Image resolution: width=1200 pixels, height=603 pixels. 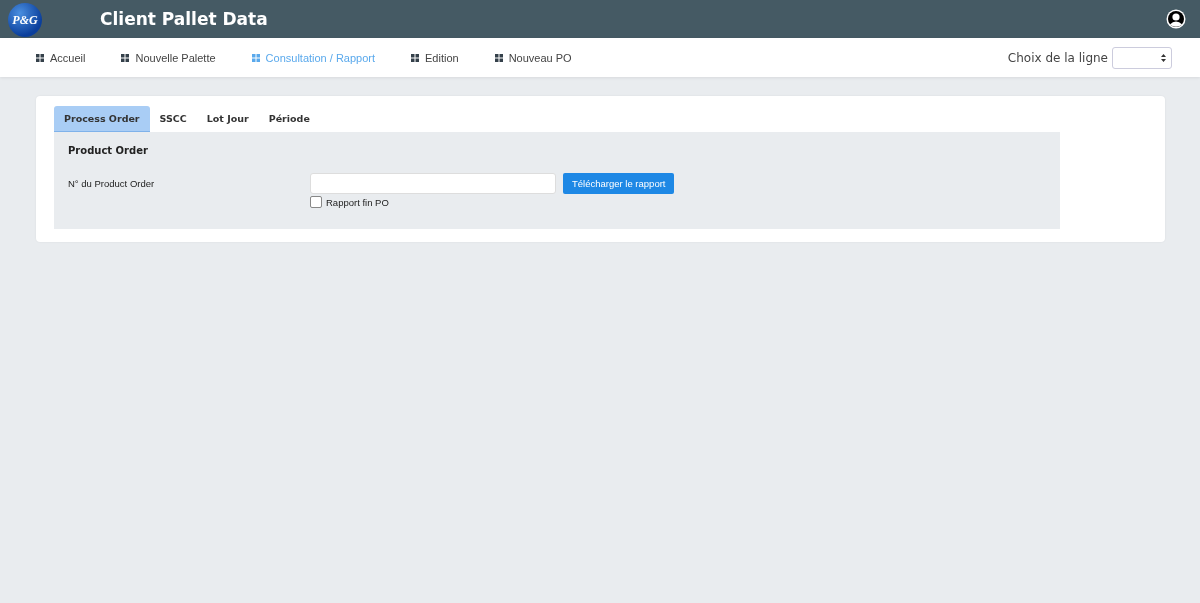 What do you see at coordinates (1163, 57) in the screenshot?
I see `sort-arrows-icon` at bounding box center [1163, 57].